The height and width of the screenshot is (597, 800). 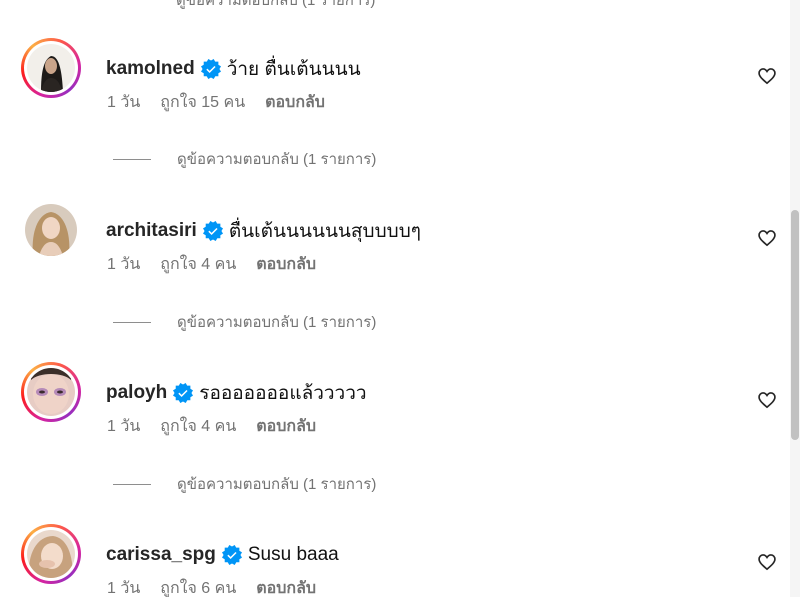 I want to click on comment-text: Susu baaa, so click(x=293, y=554).